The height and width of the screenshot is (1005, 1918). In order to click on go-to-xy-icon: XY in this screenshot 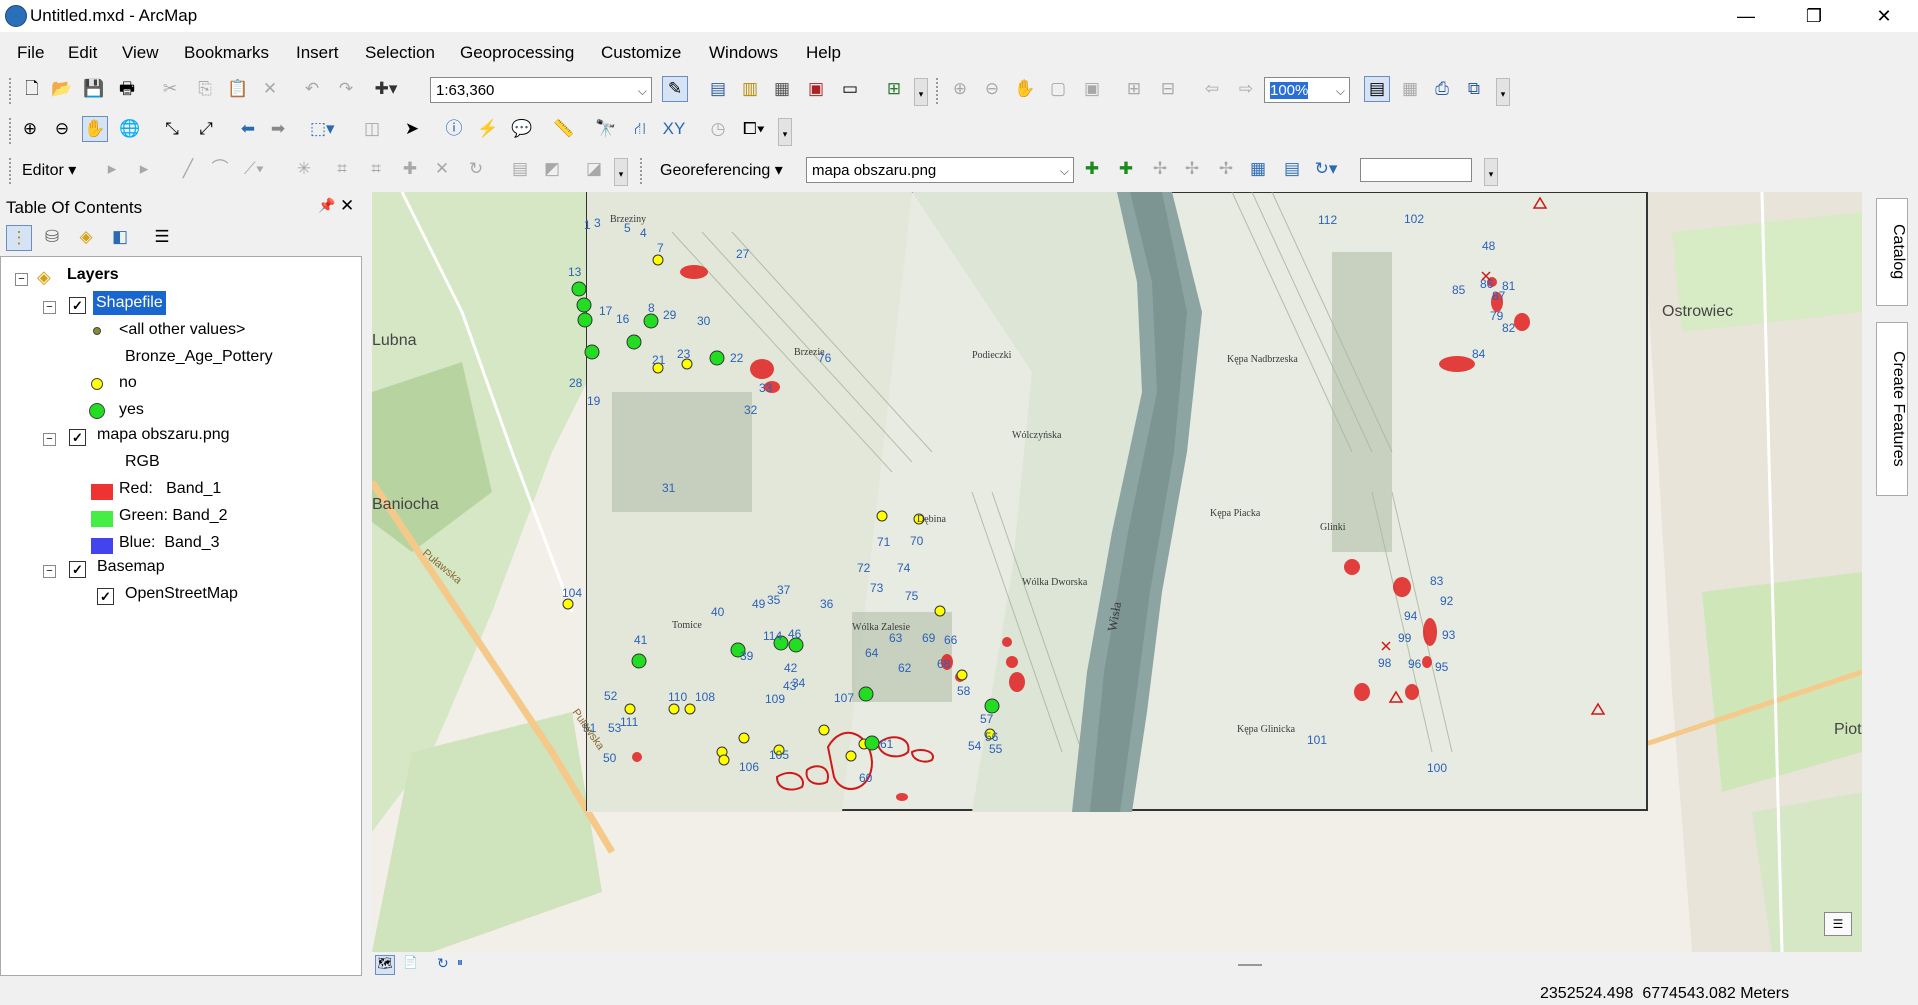, I will do `click(674, 129)`.